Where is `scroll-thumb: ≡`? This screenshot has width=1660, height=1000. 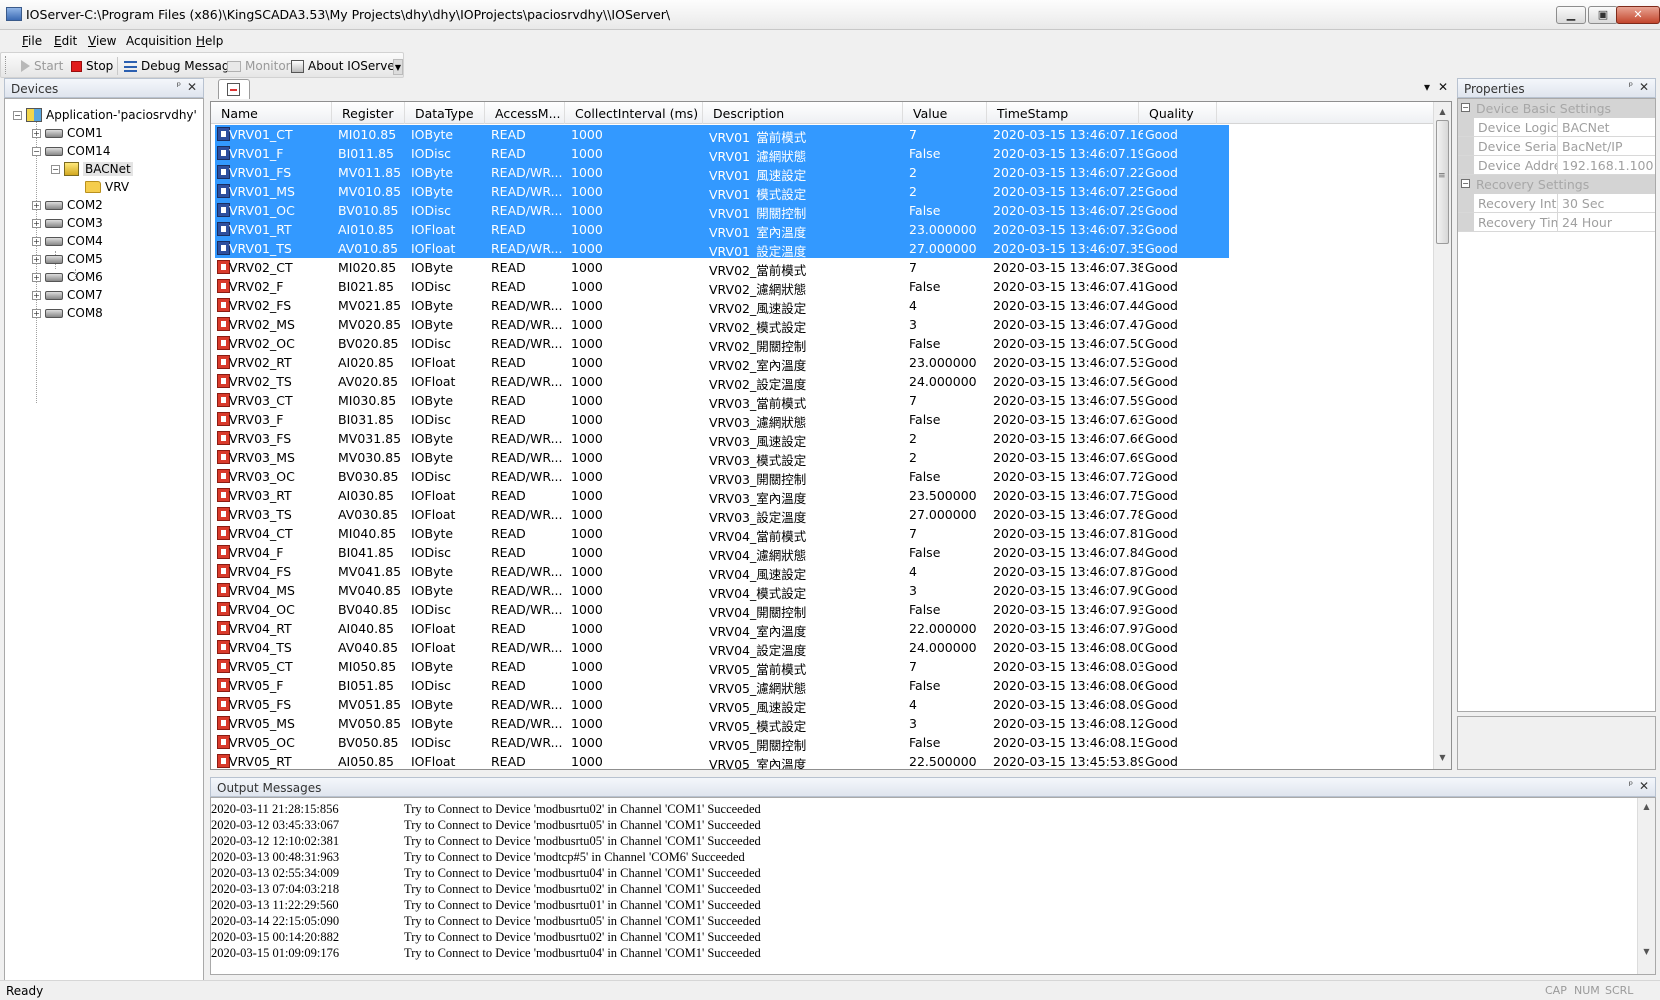 scroll-thumb: ≡ is located at coordinates (1442, 182).